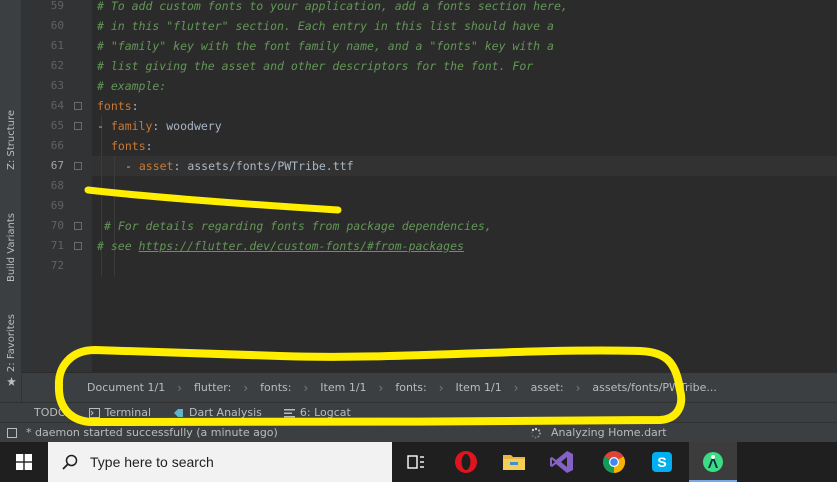 Image resolution: width=837 pixels, height=482 pixels. I want to click on favorites-tab-label: 2: Favorites, so click(11, 343).